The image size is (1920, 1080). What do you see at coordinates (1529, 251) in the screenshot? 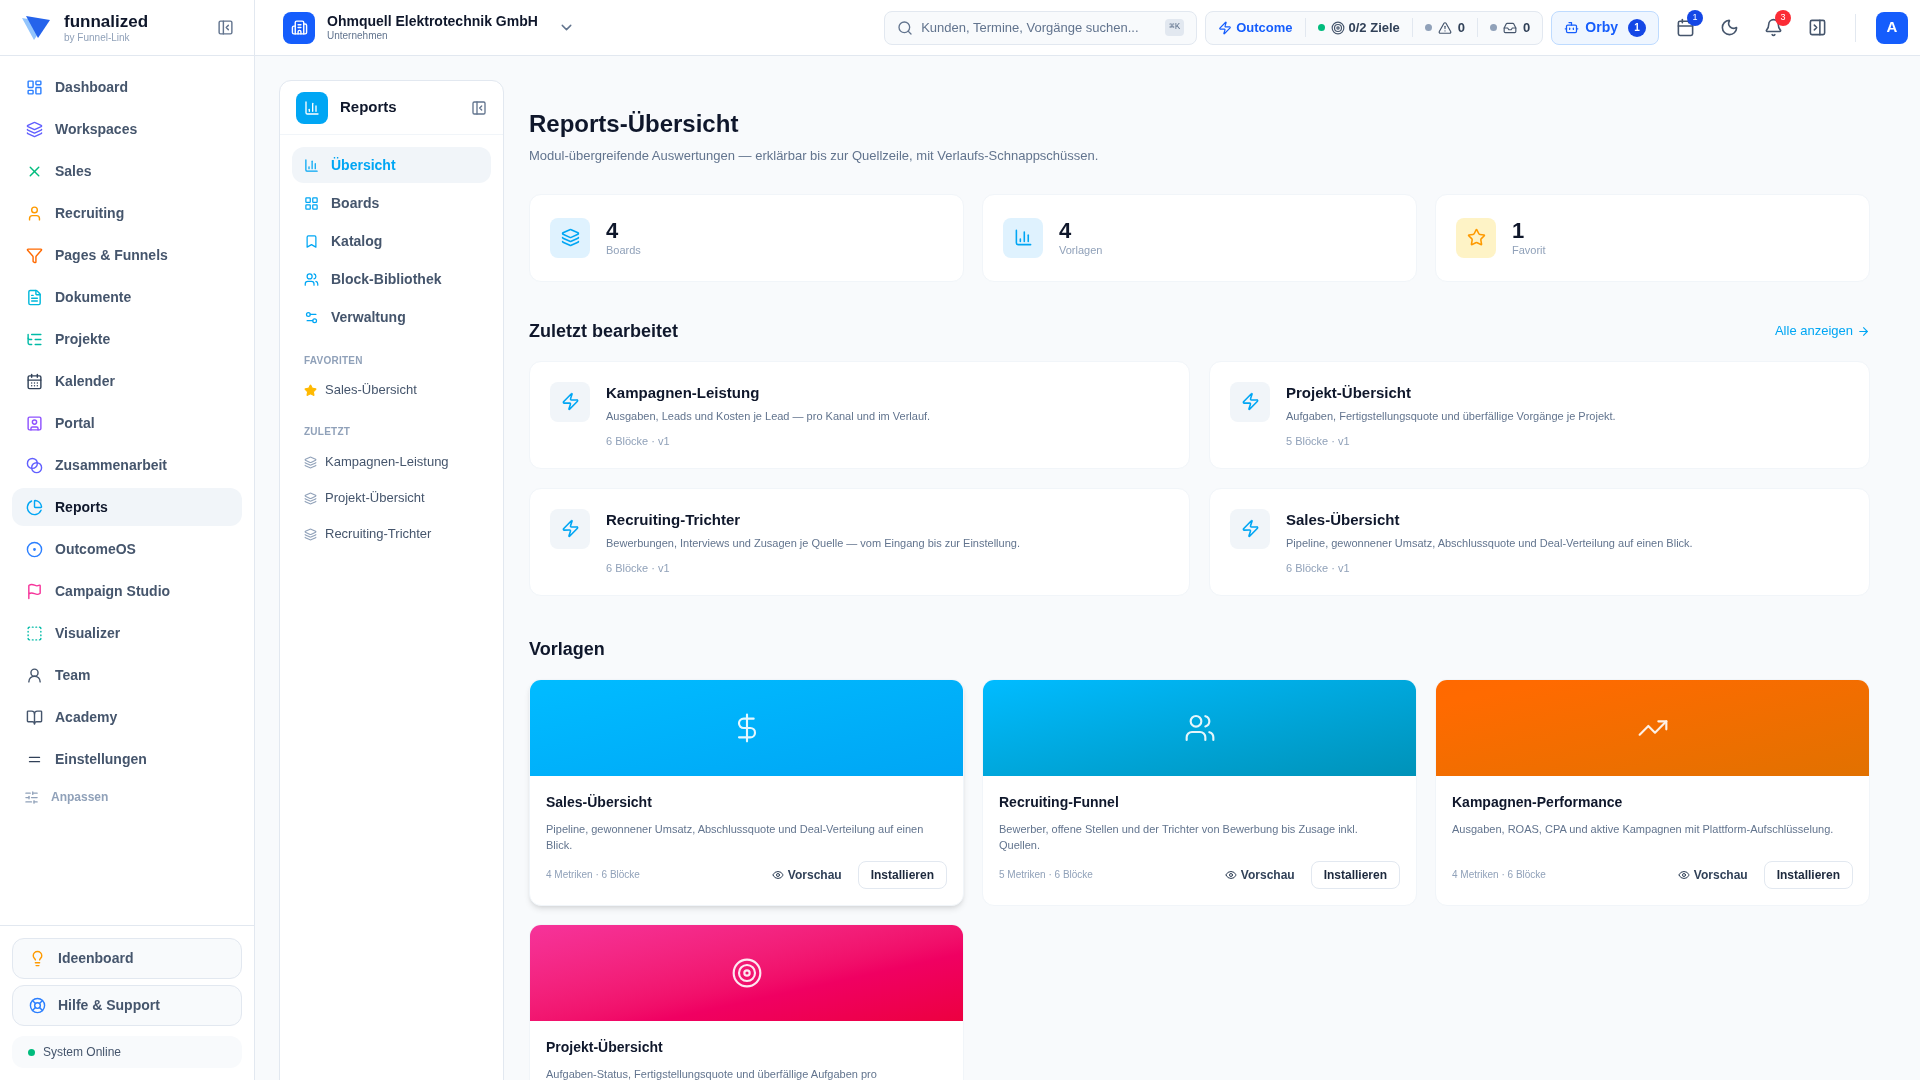
I see `stat-label: Favorit` at bounding box center [1529, 251].